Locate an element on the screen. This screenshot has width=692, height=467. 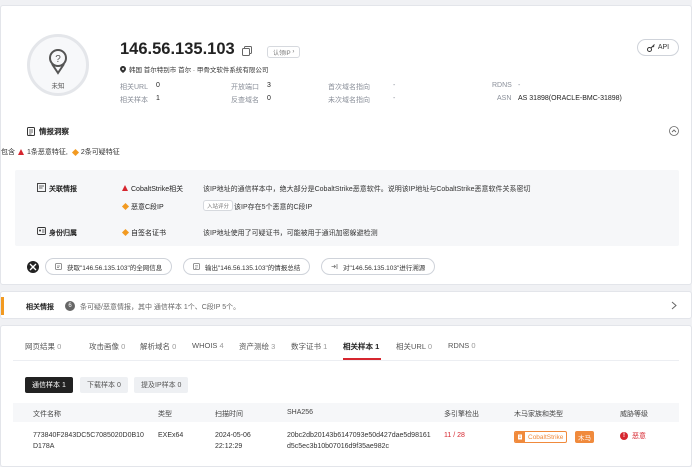
ai-assistant-icon is located at coordinates (33, 267).